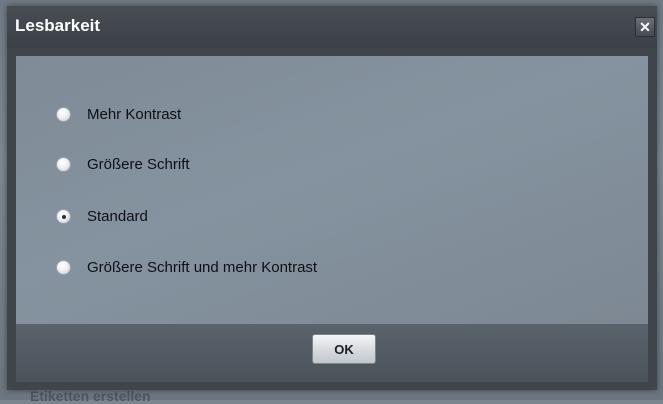 The height and width of the screenshot is (404, 663). I want to click on option-label: Mehr Kontrast, so click(134, 114).